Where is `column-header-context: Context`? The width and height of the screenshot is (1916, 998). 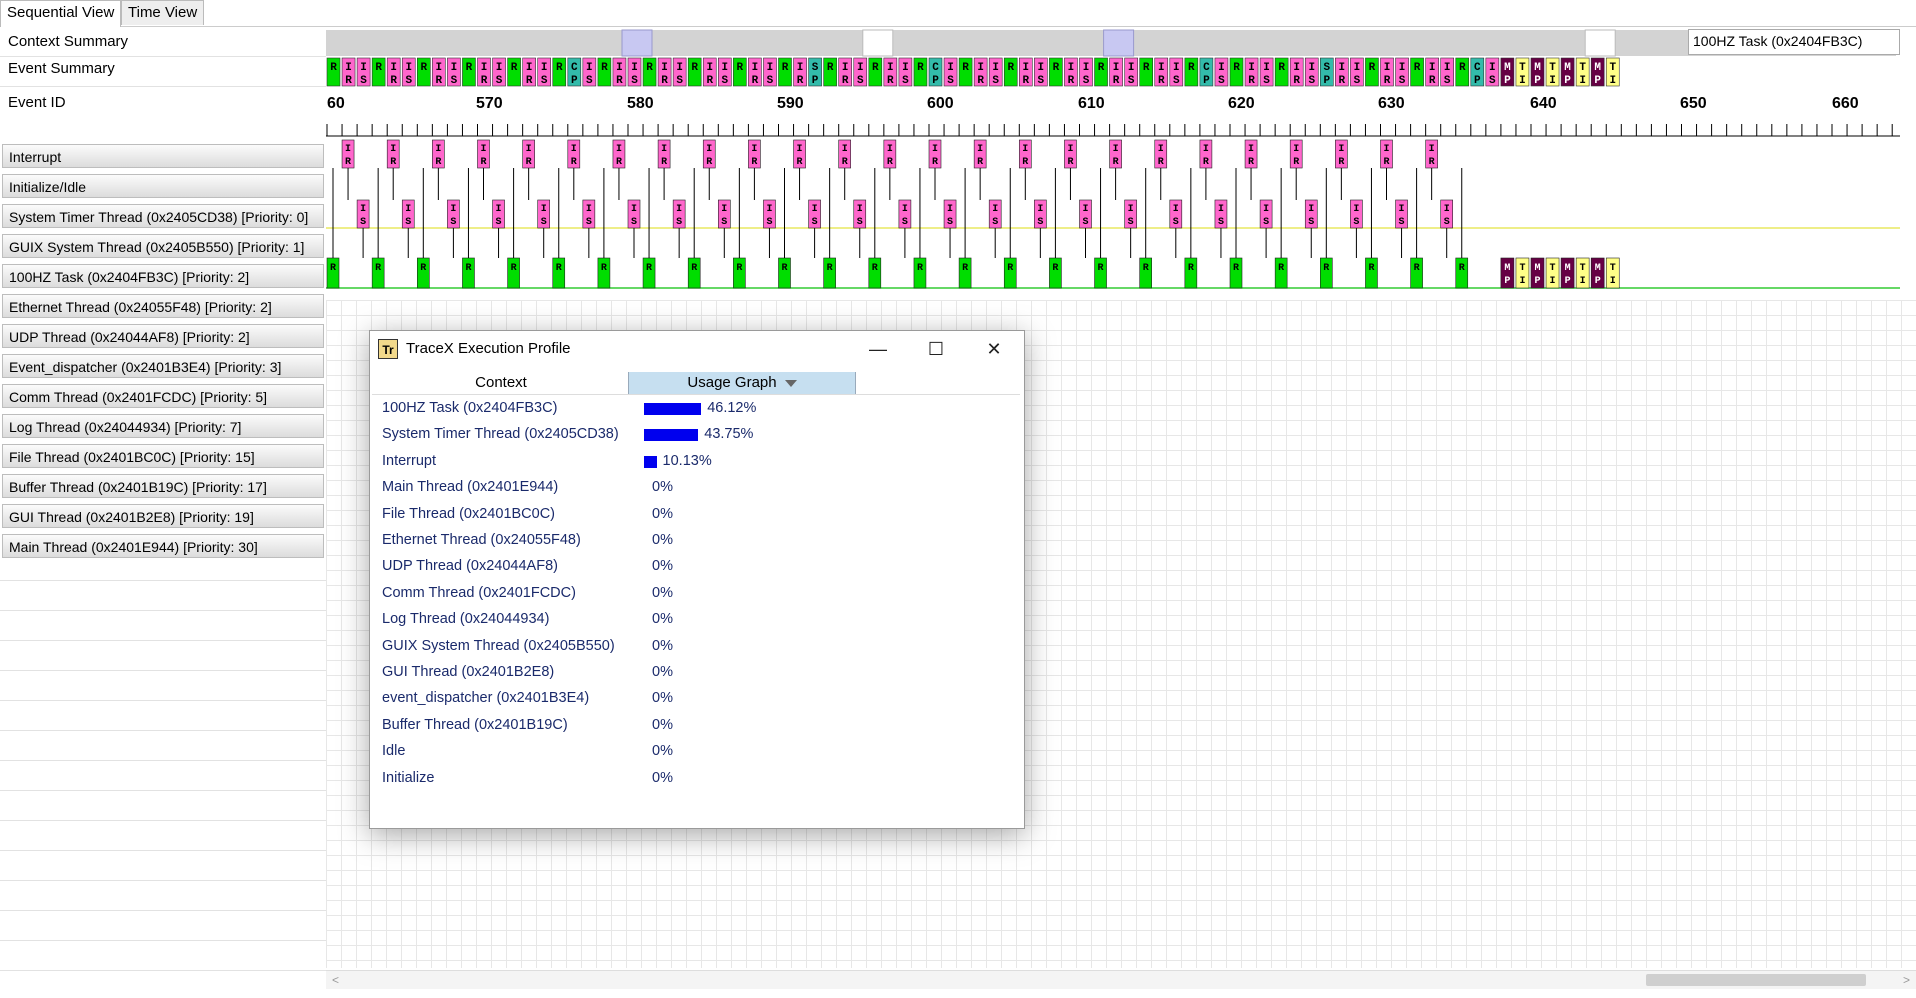
column-header-context: Context is located at coordinates (501, 383).